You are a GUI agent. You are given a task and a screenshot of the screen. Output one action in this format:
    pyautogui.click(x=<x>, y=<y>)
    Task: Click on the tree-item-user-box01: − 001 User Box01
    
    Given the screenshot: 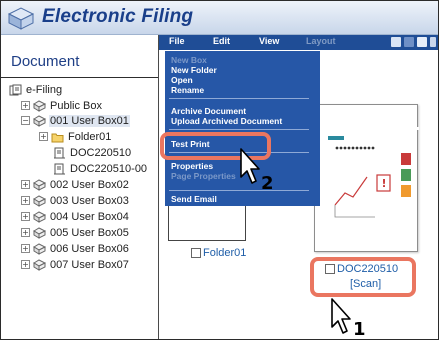 What is the action you would take?
    pyautogui.click(x=75, y=120)
    